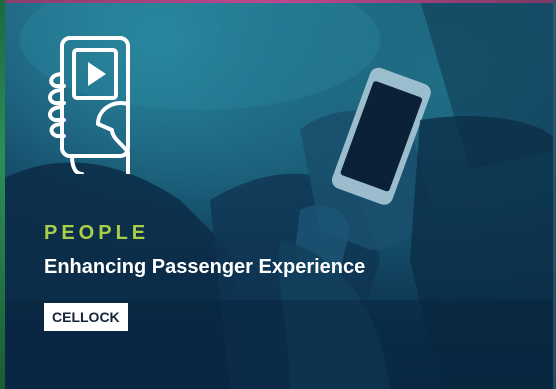 The width and height of the screenshot is (556, 389). I want to click on card-headline: Enhancing Passenger Experience, so click(204, 267).